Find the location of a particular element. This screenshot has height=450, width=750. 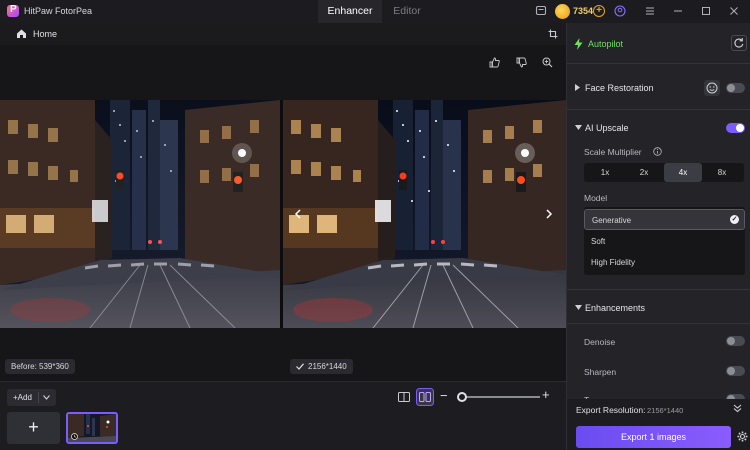

model-option-label: Generative is located at coordinates (612, 220).